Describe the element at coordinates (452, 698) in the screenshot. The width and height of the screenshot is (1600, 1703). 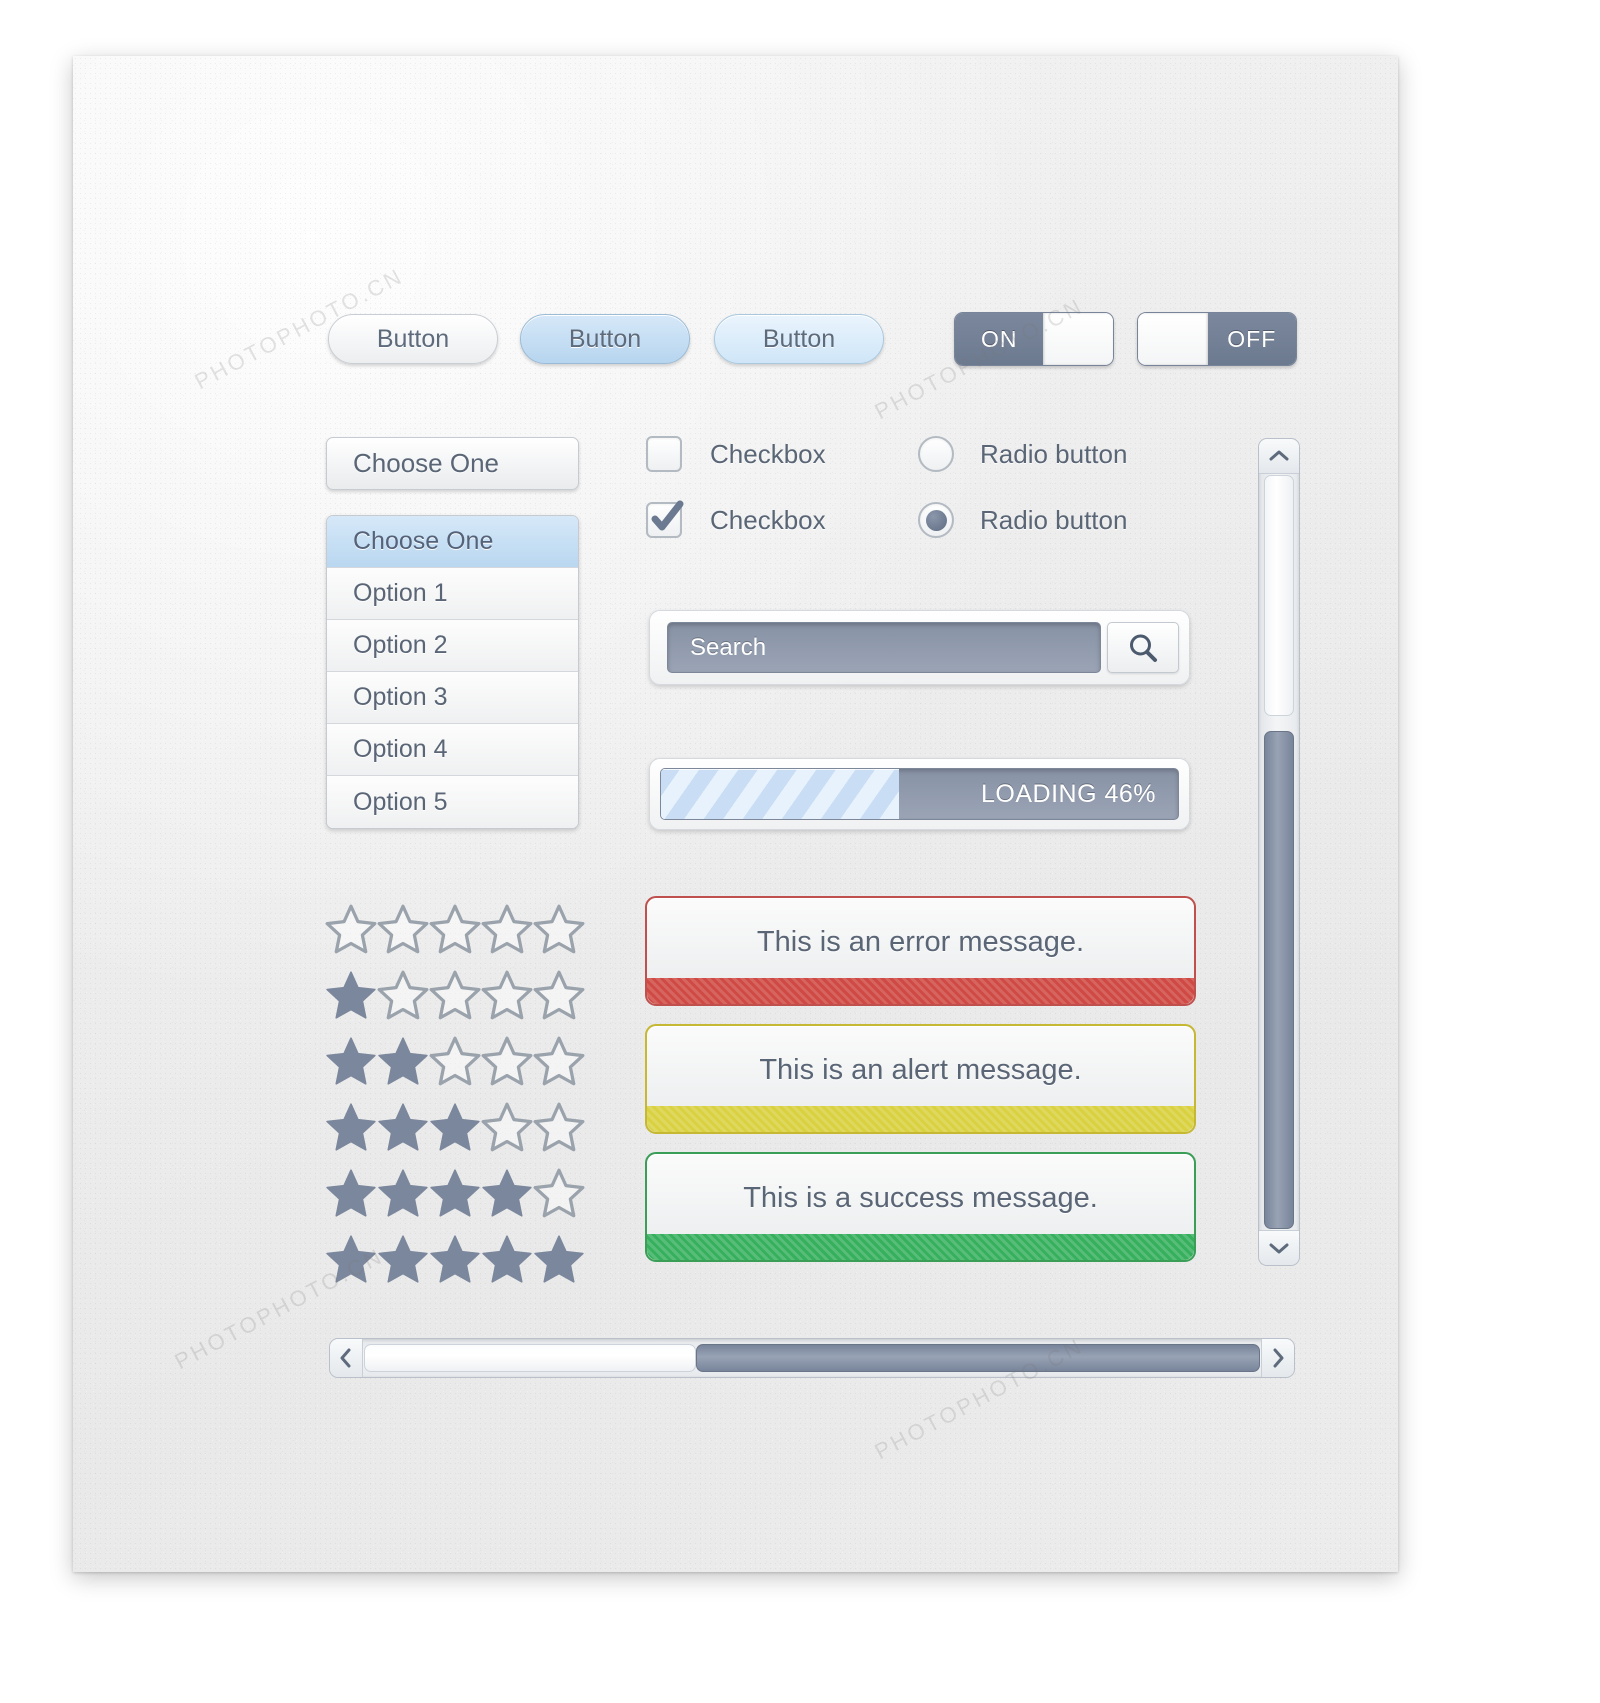
I see `select-option-3: Option 3` at that location.